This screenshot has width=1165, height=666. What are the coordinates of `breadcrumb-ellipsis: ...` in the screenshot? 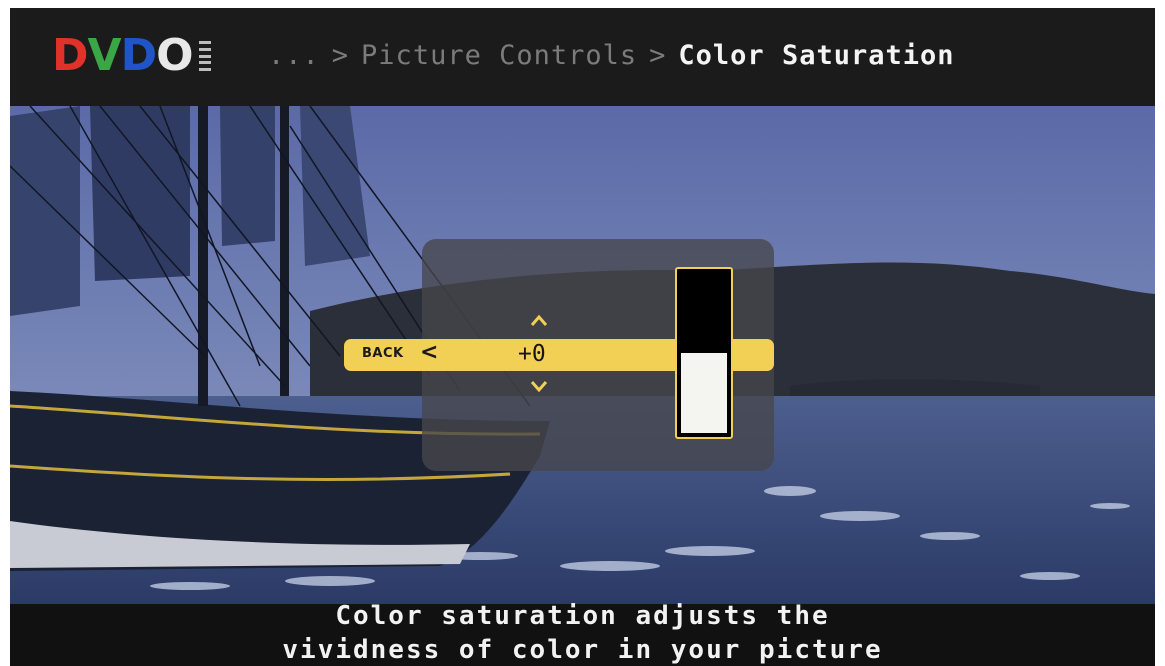 It's located at (294, 55).